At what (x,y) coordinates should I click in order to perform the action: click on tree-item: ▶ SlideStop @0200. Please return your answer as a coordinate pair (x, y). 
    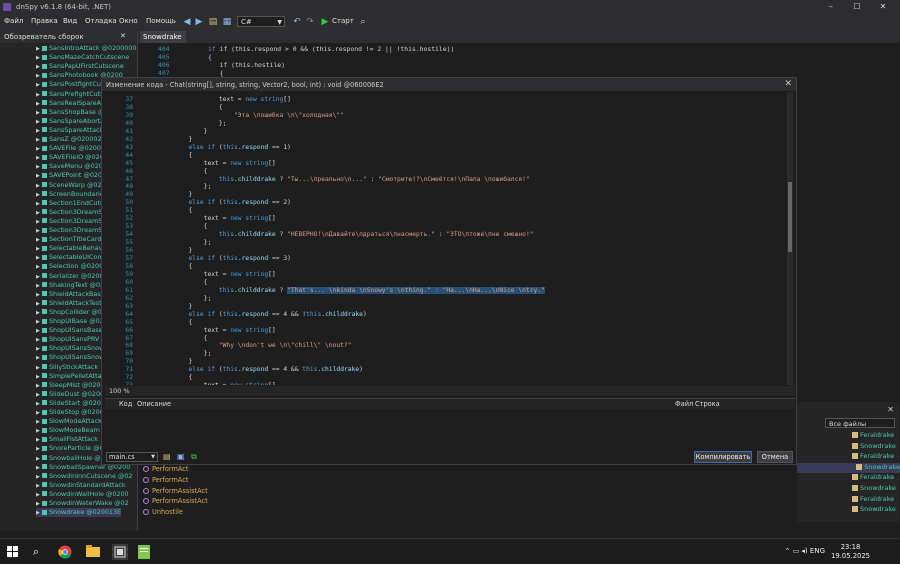
    Looking at the image, I should click on (70, 412).